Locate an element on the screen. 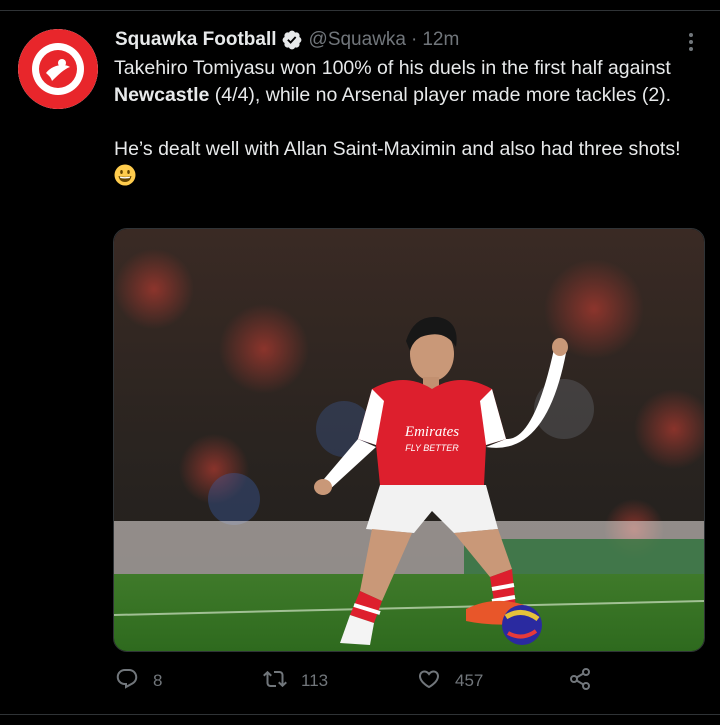 Image resolution: width=720 pixels, height=725 pixels. grinning-face-emoji-icon is located at coordinates (125, 175).